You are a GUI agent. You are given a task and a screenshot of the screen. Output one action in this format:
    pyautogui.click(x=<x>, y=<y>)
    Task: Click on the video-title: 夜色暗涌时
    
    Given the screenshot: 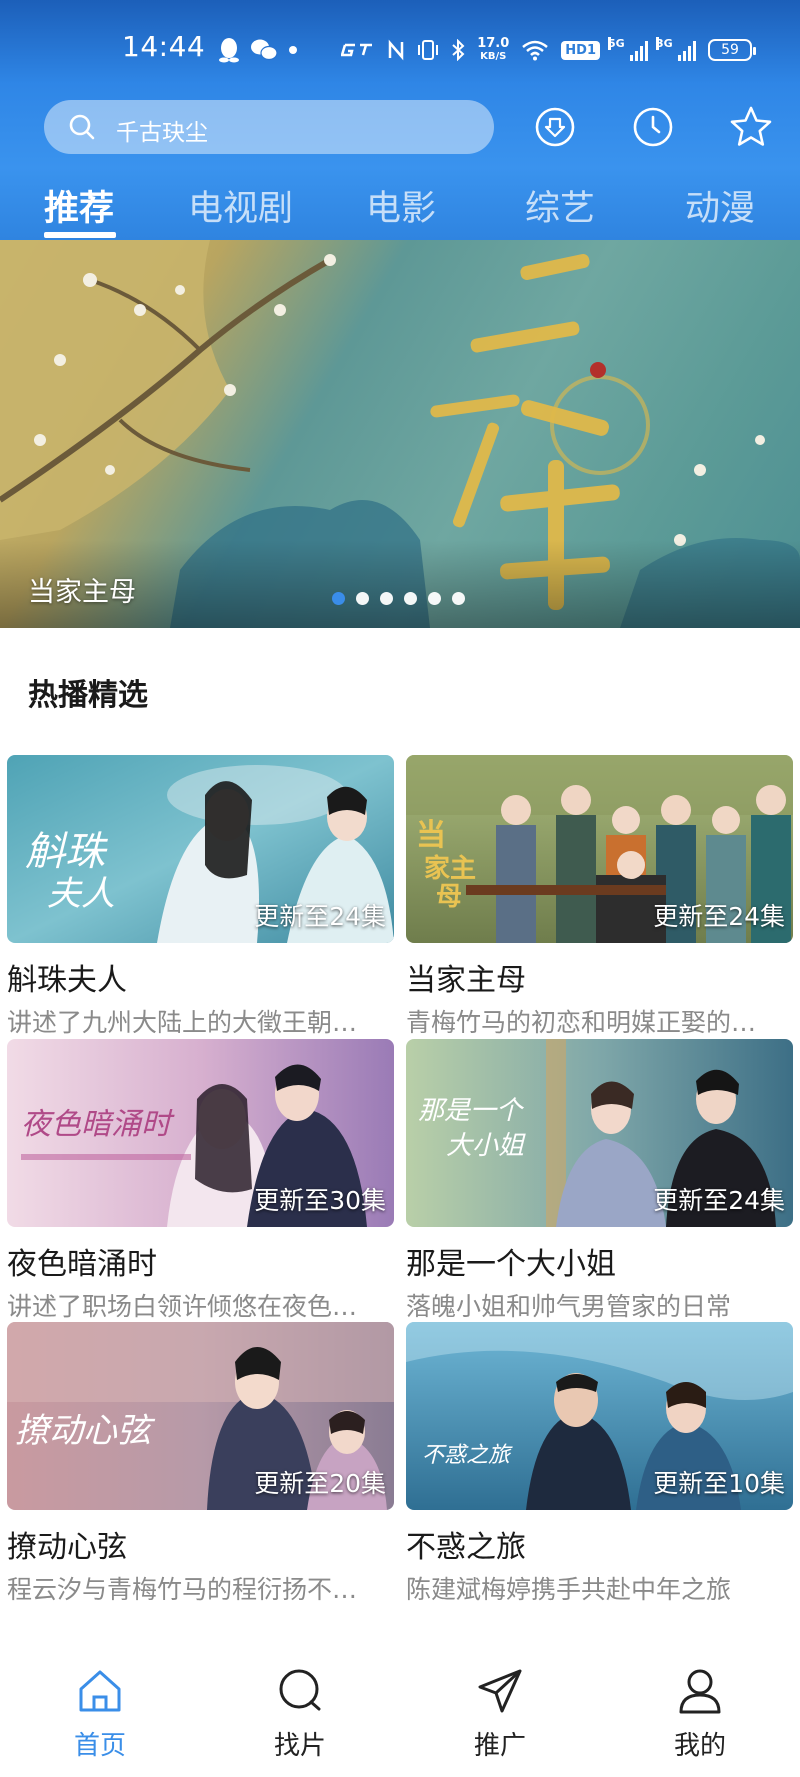 What is the action you would take?
    pyautogui.click(x=82, y=1264)
    